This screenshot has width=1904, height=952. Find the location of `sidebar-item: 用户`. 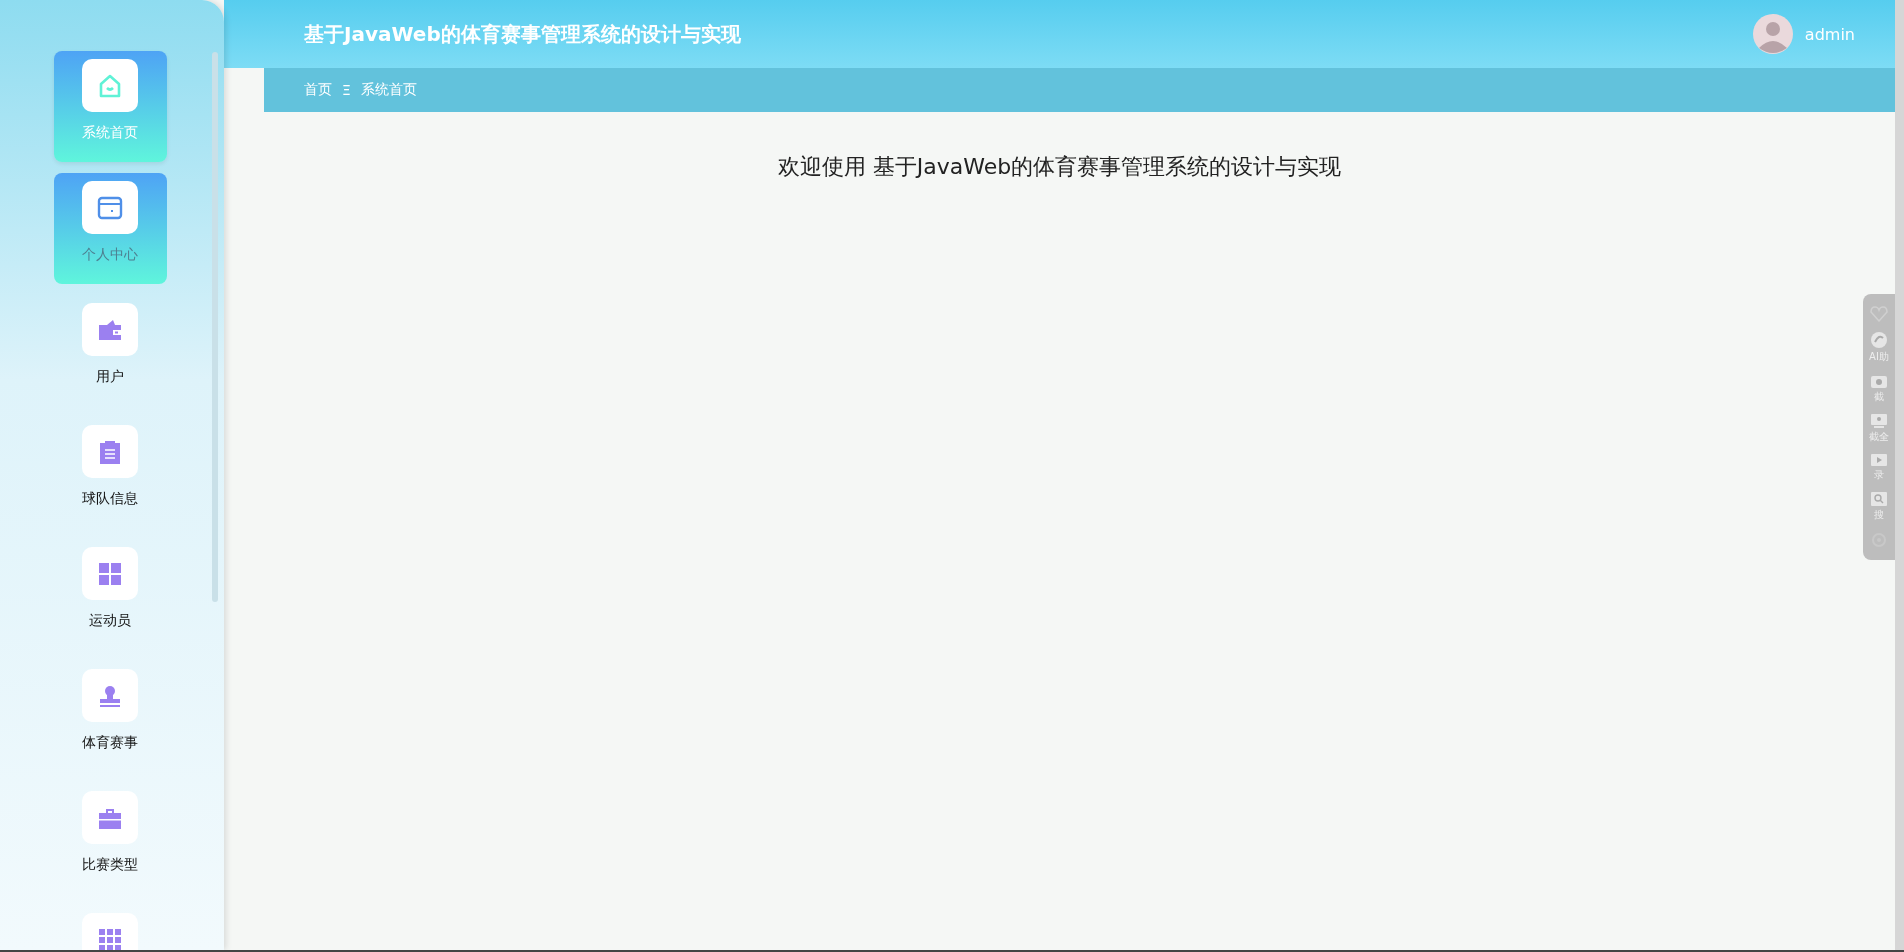

sidebar-item: 用户 is located at coordinates (110, 350).